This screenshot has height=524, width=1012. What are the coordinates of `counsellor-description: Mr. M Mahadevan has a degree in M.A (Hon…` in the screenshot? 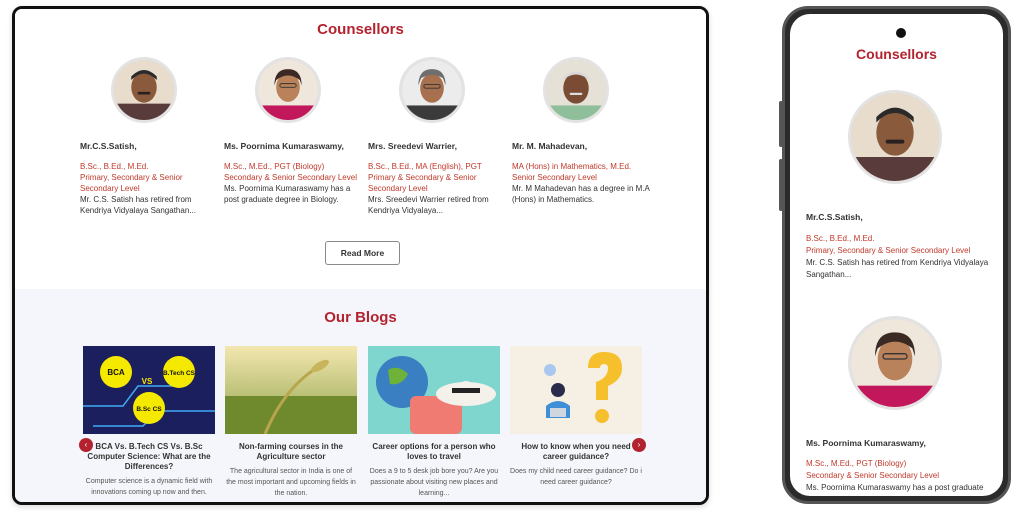 It's located at (581, 194).